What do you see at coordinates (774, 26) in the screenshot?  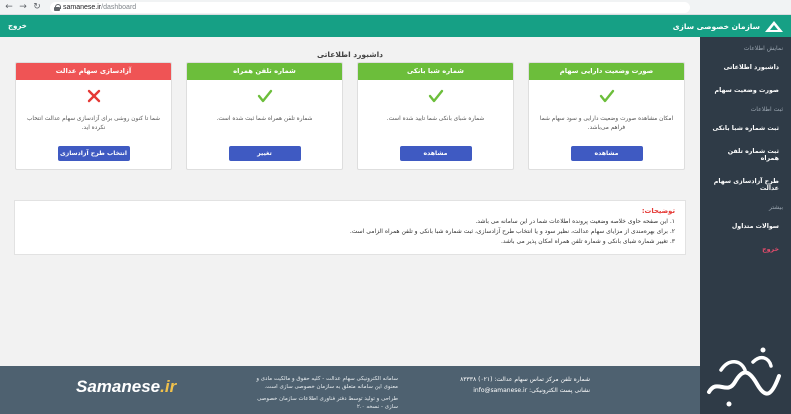 I see `brand-logo-icon` at bounding box center [774, 26].